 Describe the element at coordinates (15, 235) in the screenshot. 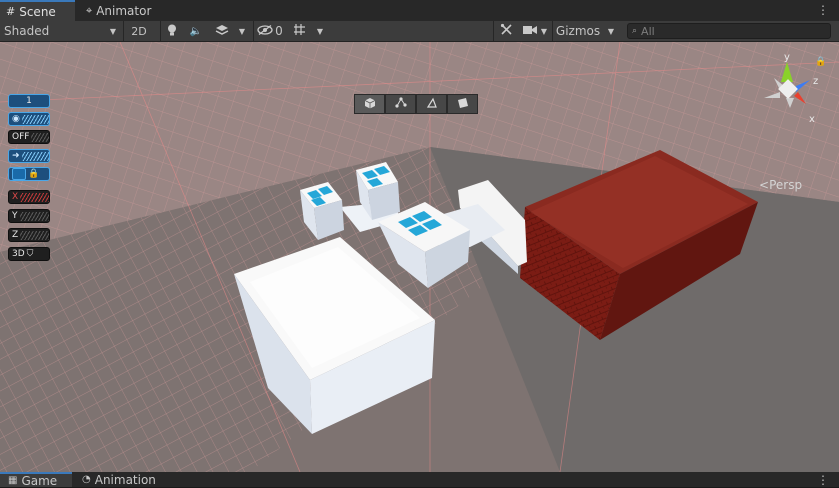

I see `axis-z-label: Z` at that location.